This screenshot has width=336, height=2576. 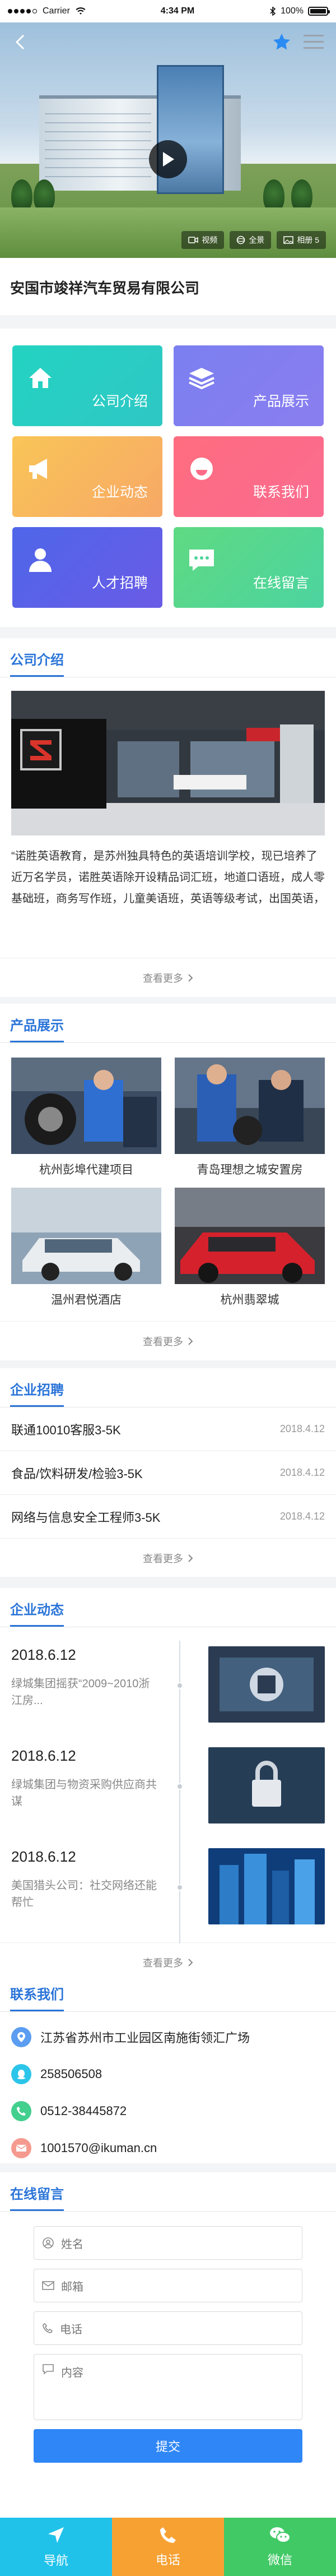 What do you see at coordinates (168, 2535) in the screenshot?
I see `phone-icon` at bounding box center [168, 2535].